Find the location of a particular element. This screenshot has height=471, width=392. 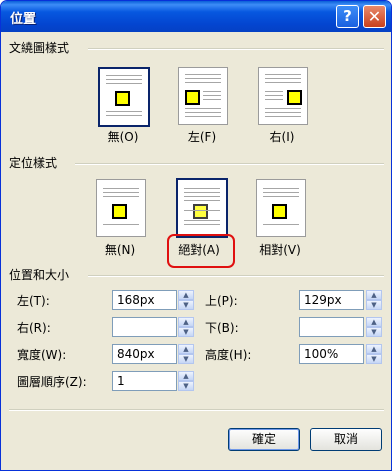

height-spinner: ▲ ▼ is located at coordinates (374, 354).